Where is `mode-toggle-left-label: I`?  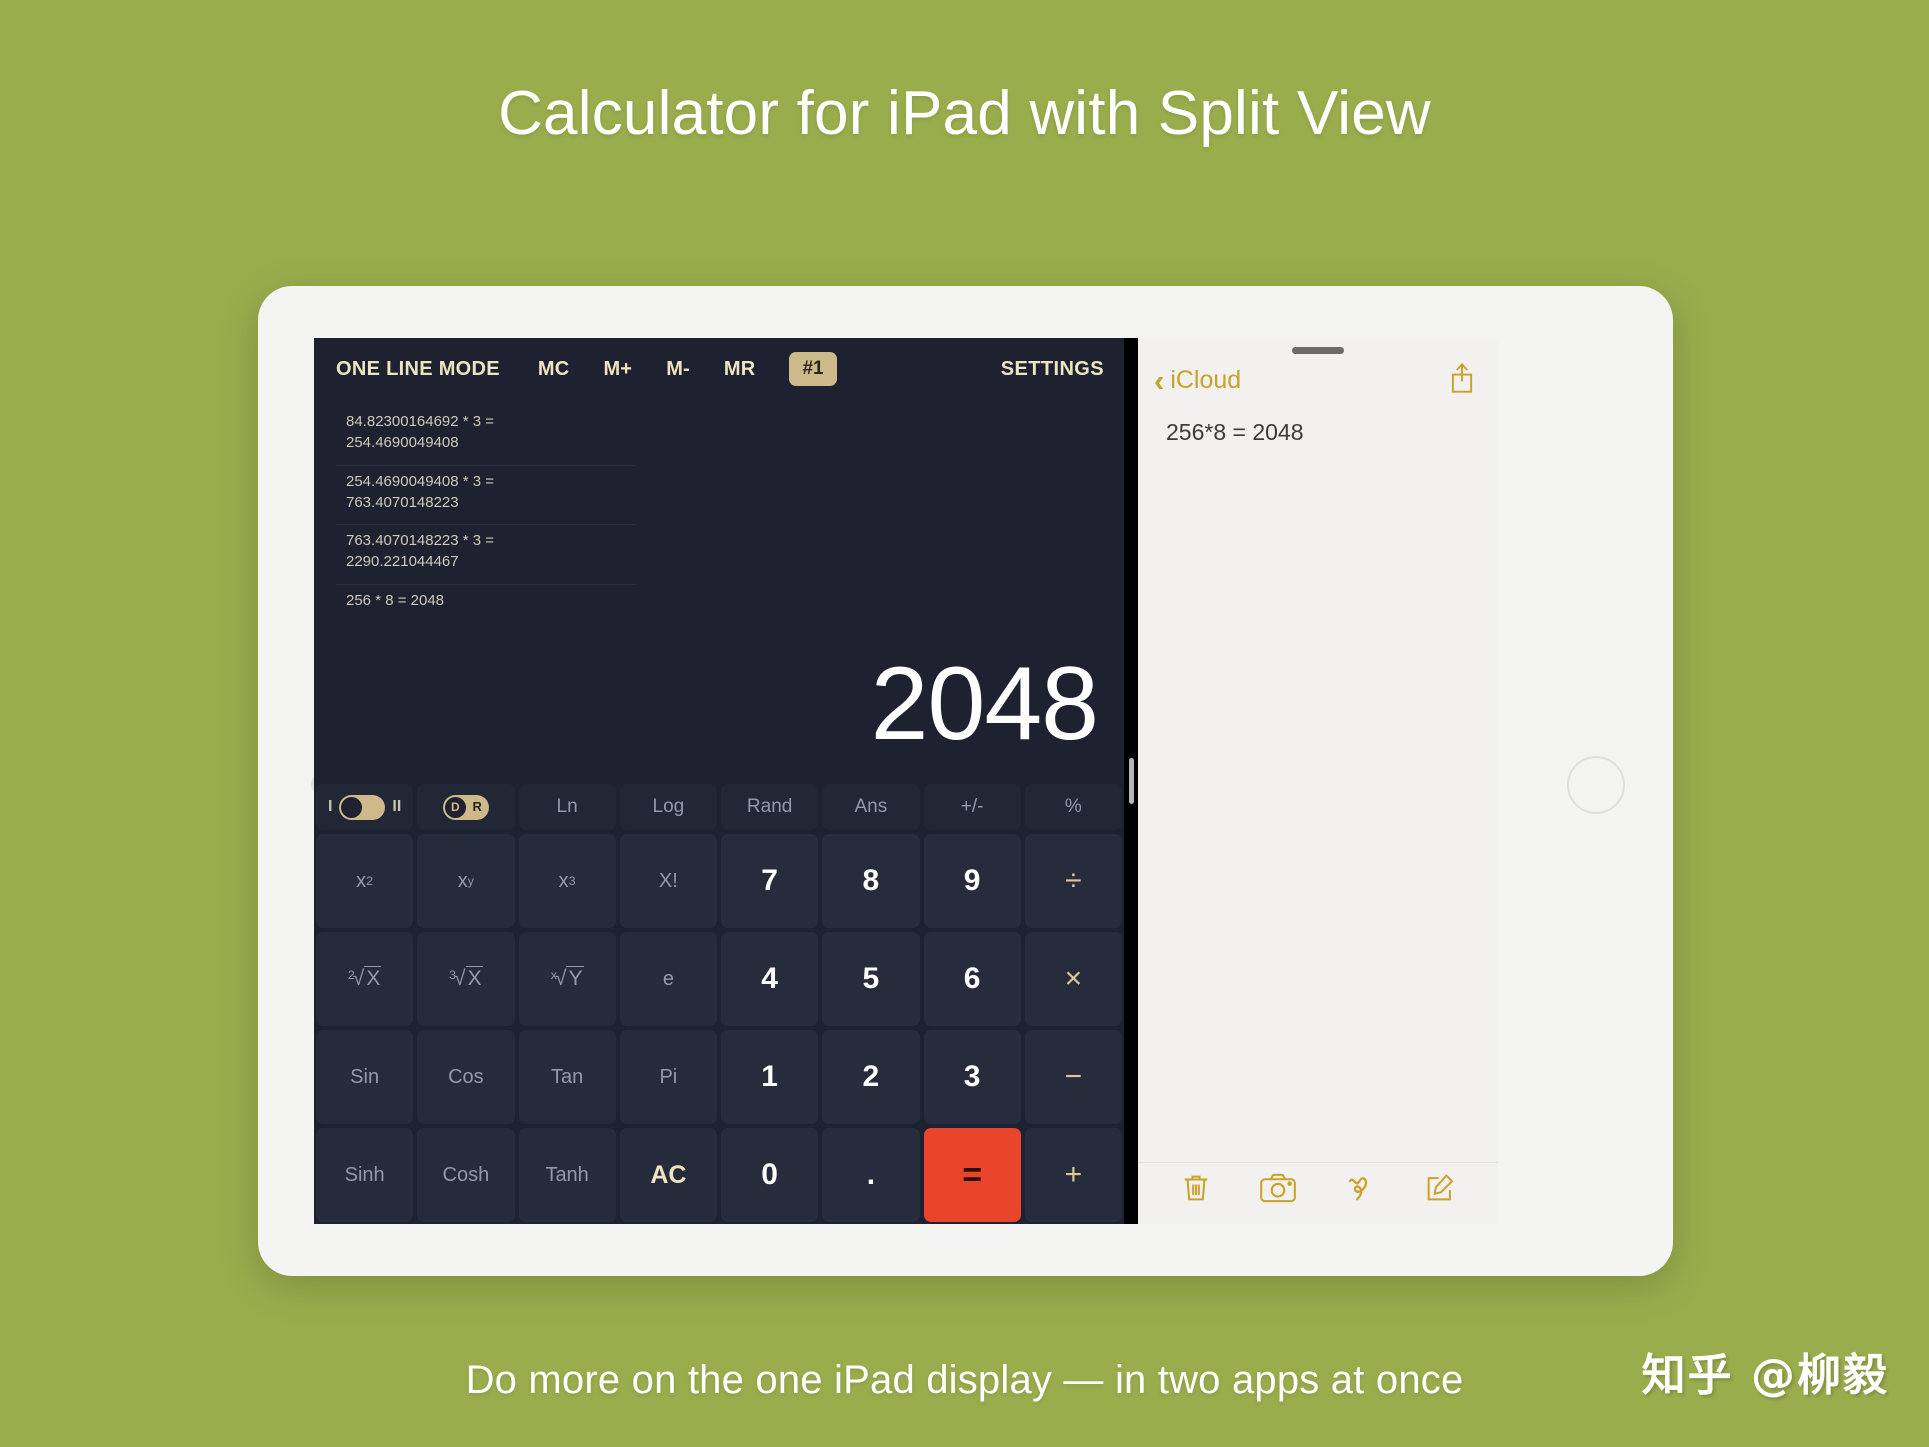 mode-toggle-left-label: I is located at coordinates (330, 806).